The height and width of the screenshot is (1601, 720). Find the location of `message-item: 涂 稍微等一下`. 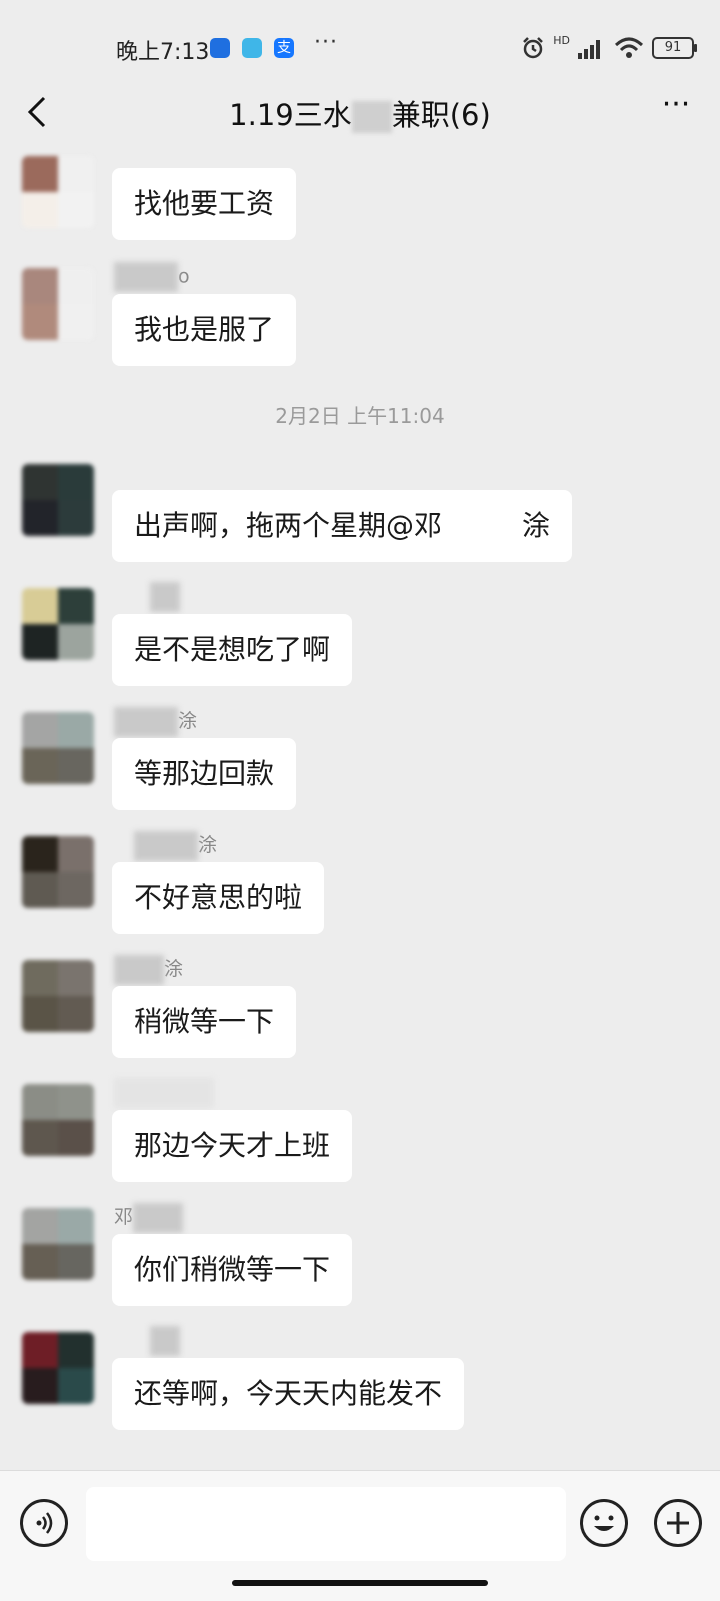

message-item: 涂 稍微等一下 is located at coordinates (360, 1012).